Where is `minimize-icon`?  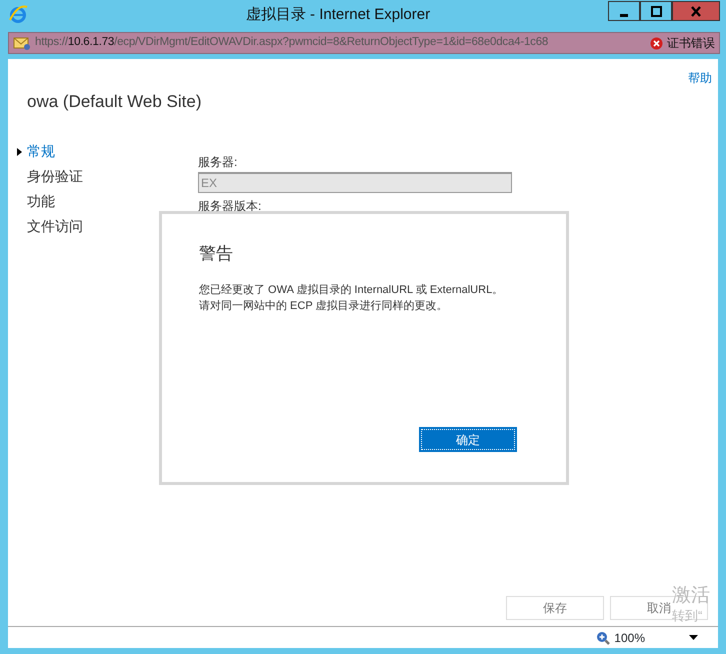 minimize-icon is located at coordinates (624, 15).